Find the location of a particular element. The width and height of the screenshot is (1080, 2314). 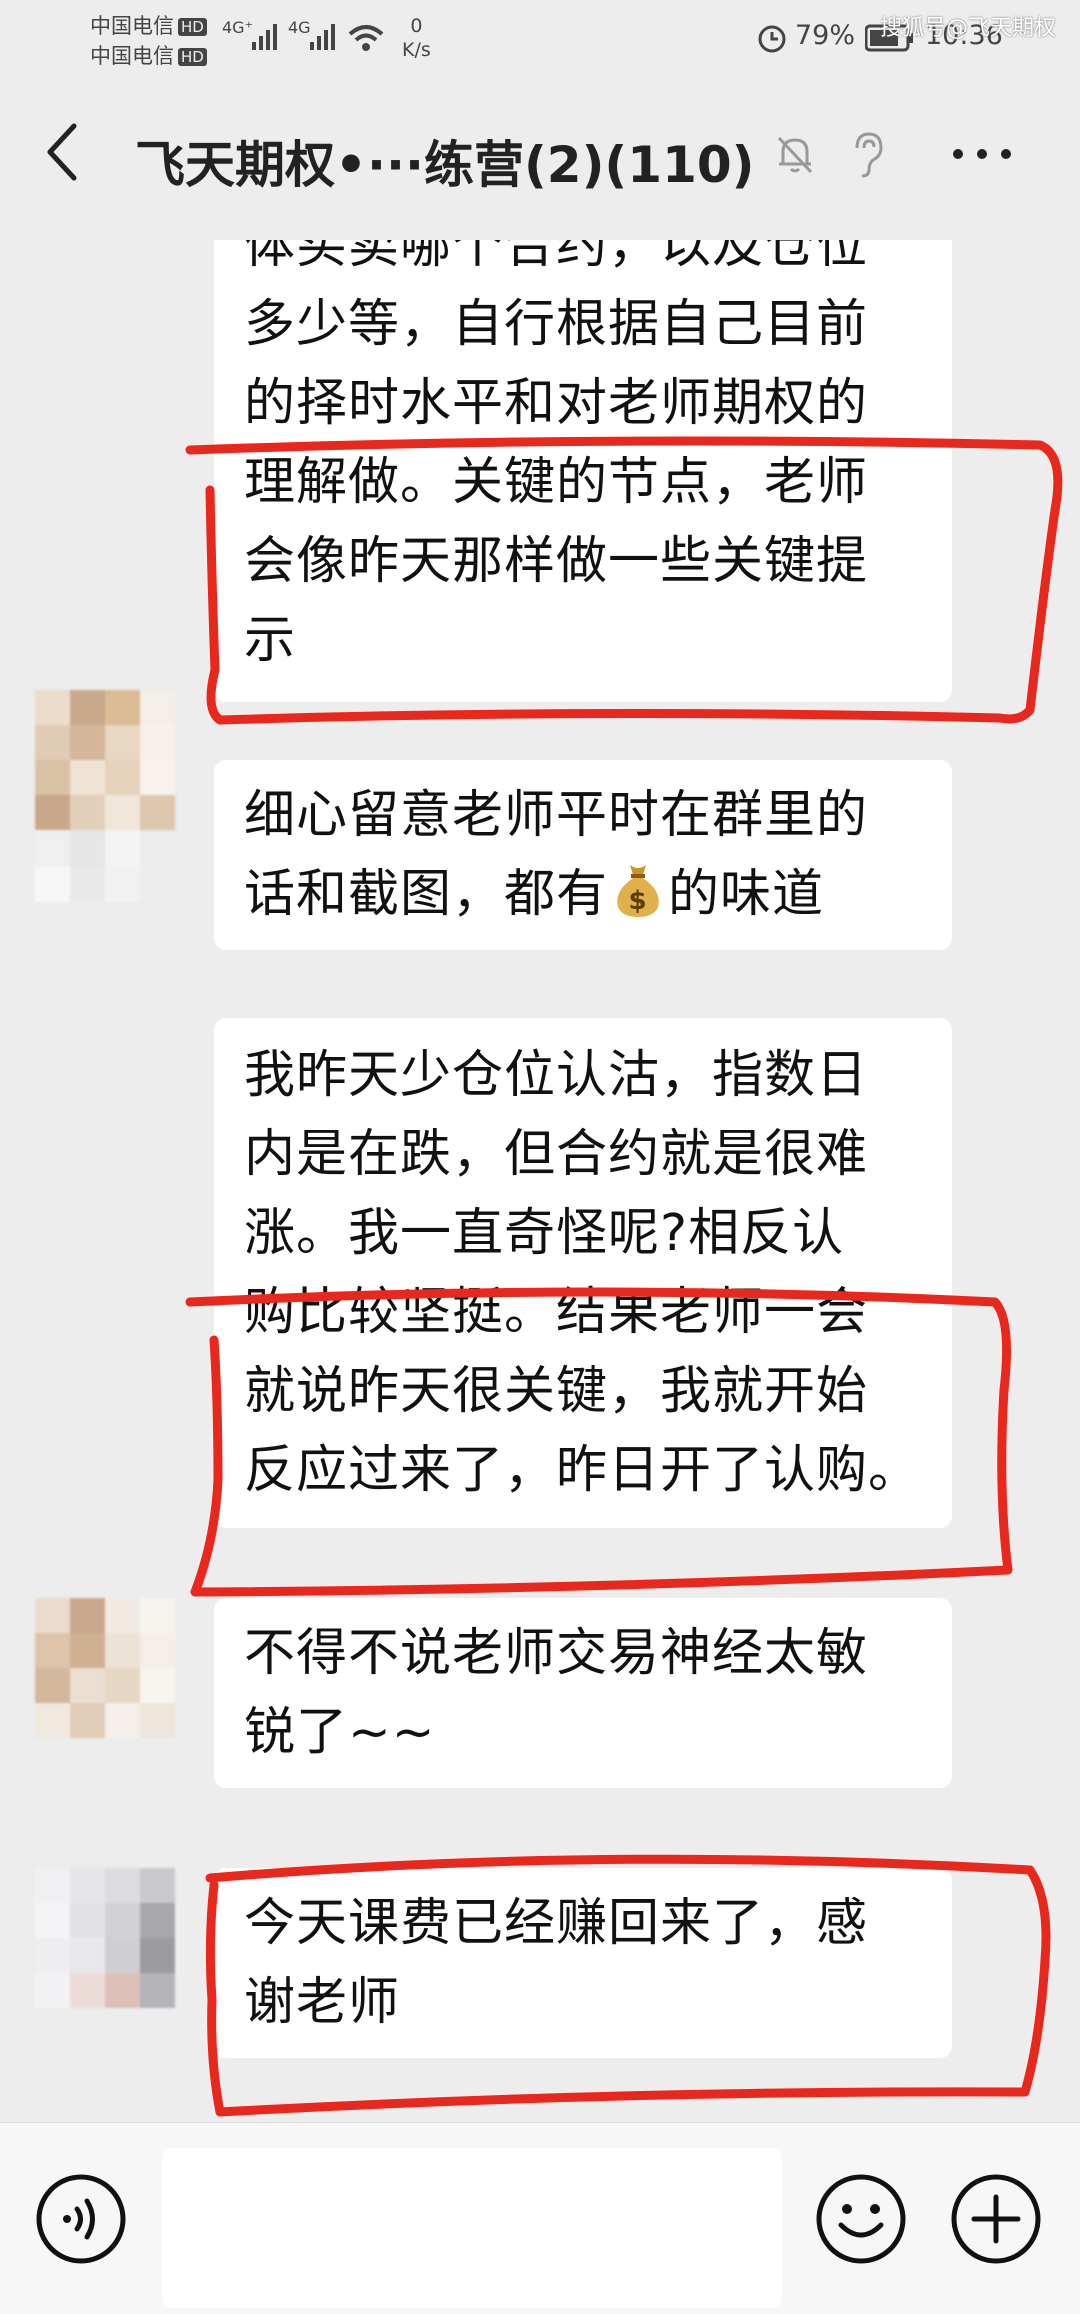

input-bar is located at coordinates (540, 2218).